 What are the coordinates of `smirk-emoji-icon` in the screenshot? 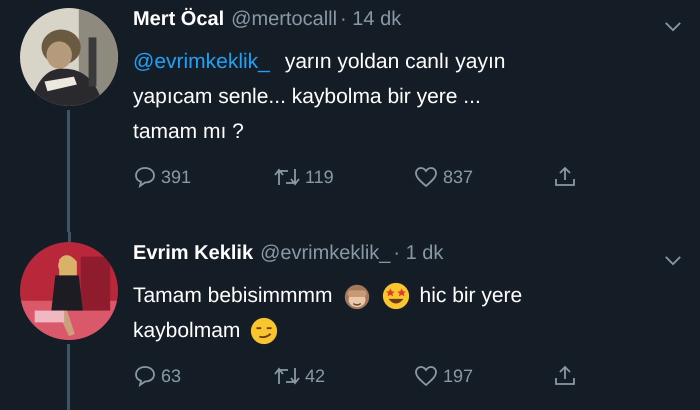 It's located at (264, 331).